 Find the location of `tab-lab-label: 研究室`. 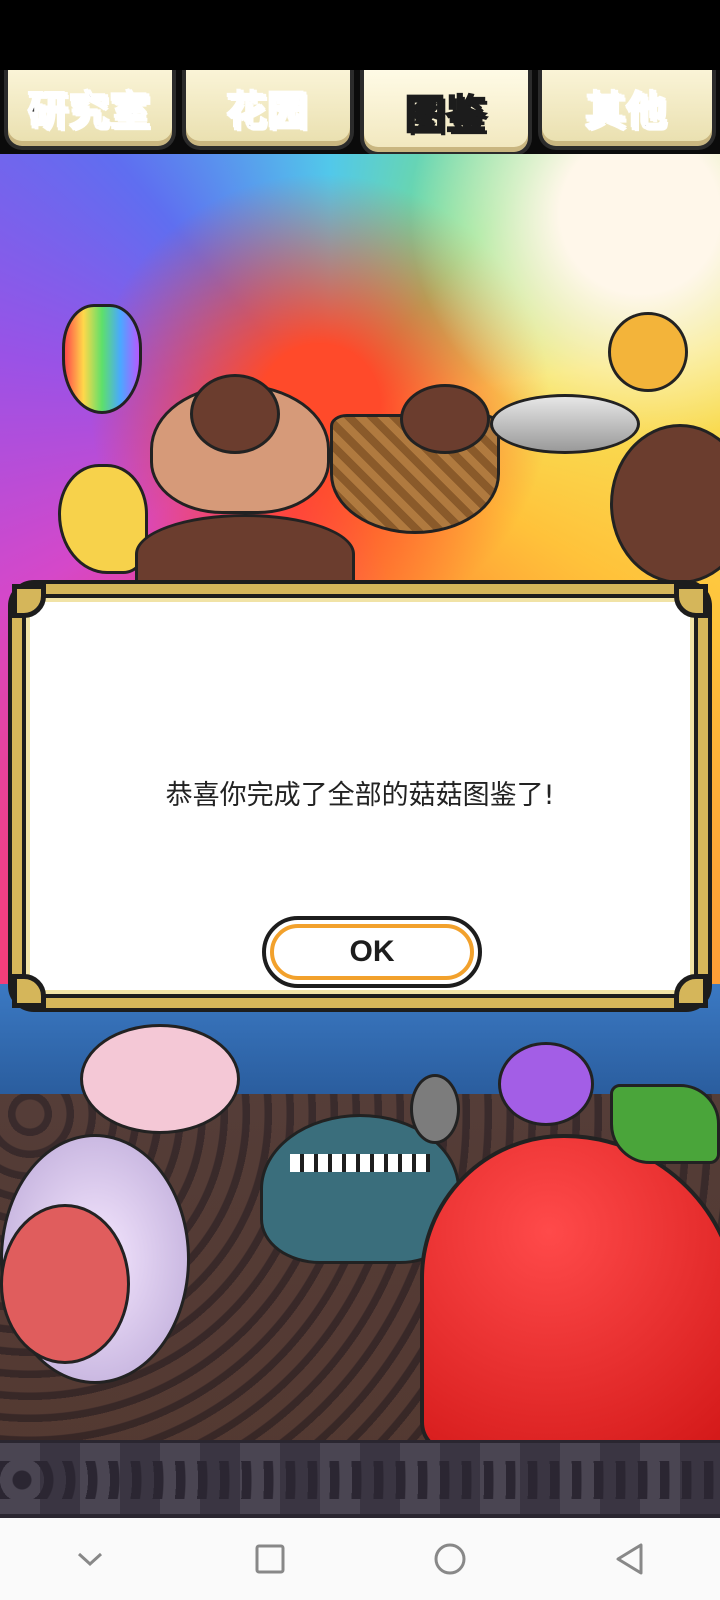

tab-lab-label: 研究室 is located at coordinates (90, 112).